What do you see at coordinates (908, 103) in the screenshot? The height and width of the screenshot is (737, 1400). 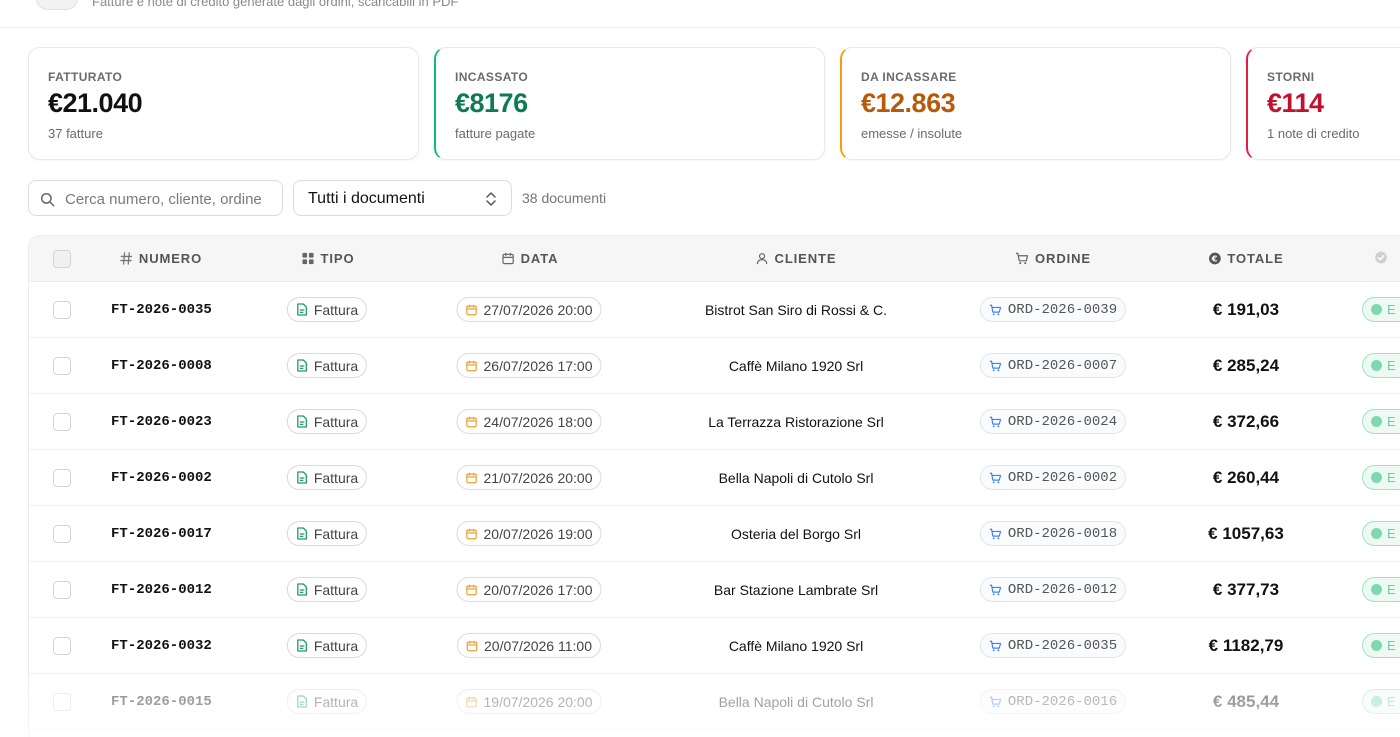 I see `stat-value: €12.863` at bounding box center [908, 103].